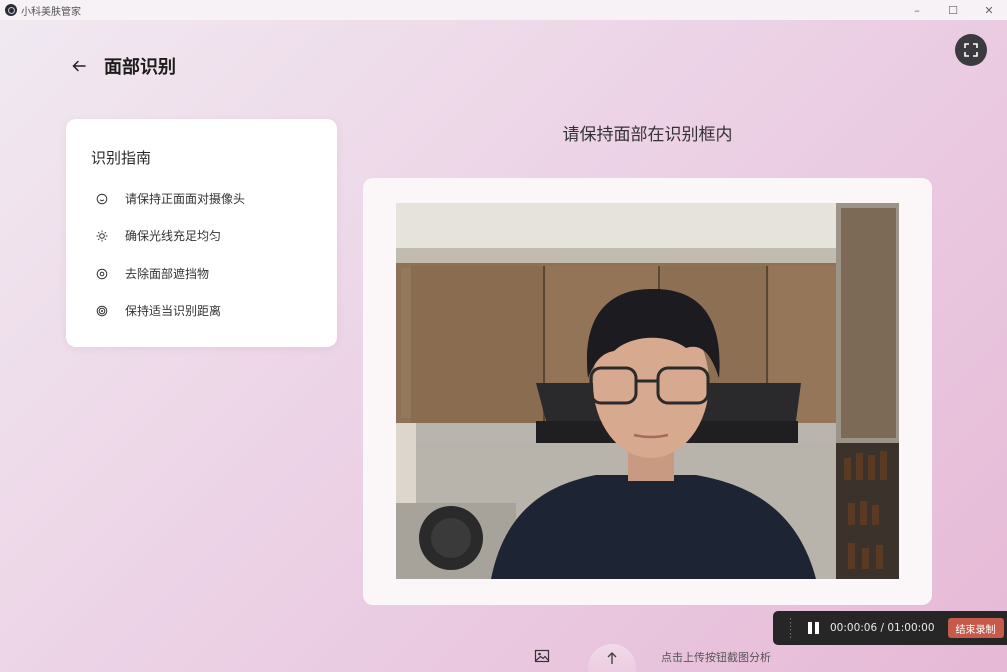 The image size is (1007, 672). What do you see at coordinates (102, 199) in the screenshot?
I see `smile-icon` at bounding box center [102, 199].